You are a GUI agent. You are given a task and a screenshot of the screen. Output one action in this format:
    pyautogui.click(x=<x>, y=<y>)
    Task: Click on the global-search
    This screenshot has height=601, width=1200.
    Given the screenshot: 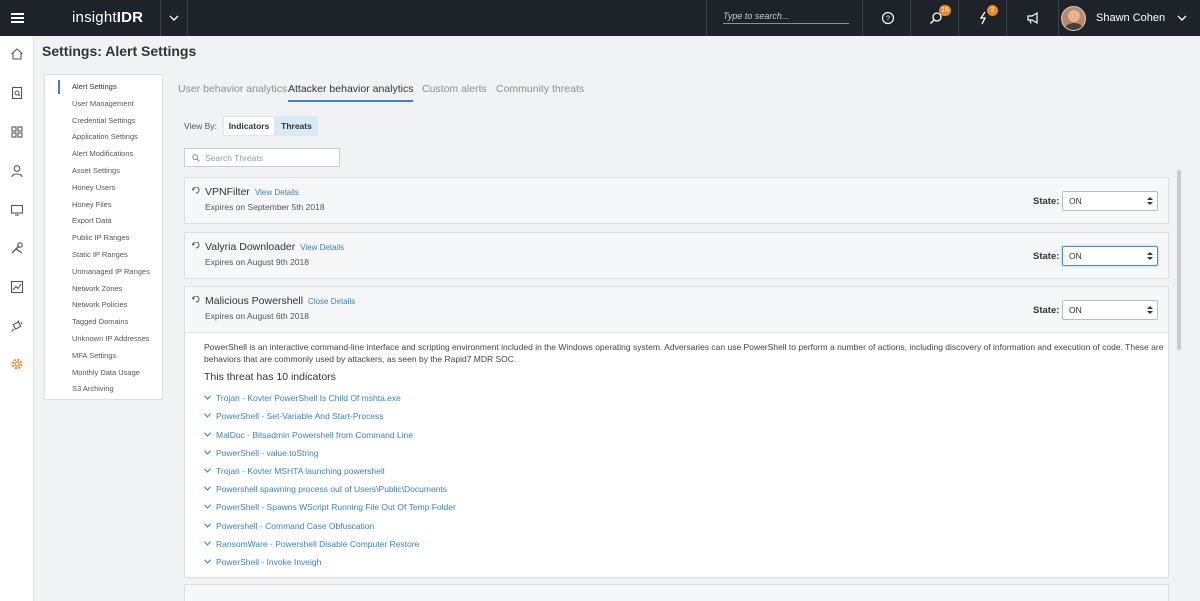 What is the action you would take?
    pyautogui.click(x=786, y=18)
    